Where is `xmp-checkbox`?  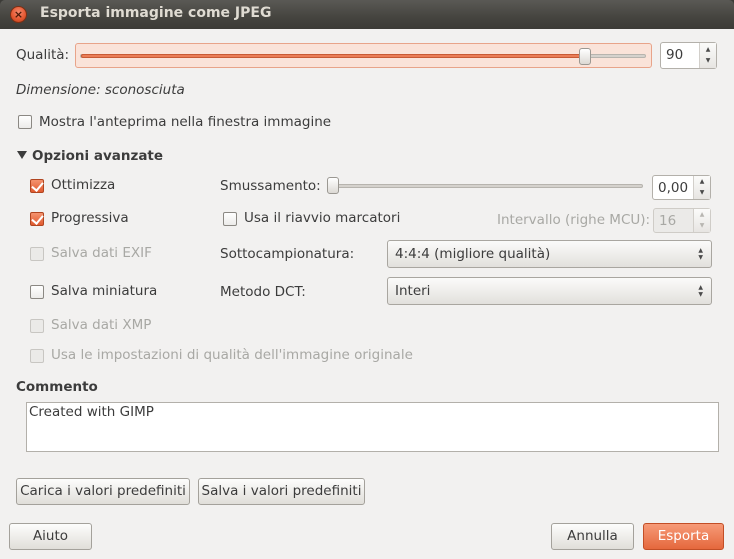
xmp-checkbox is located at coordinates (37, 326).